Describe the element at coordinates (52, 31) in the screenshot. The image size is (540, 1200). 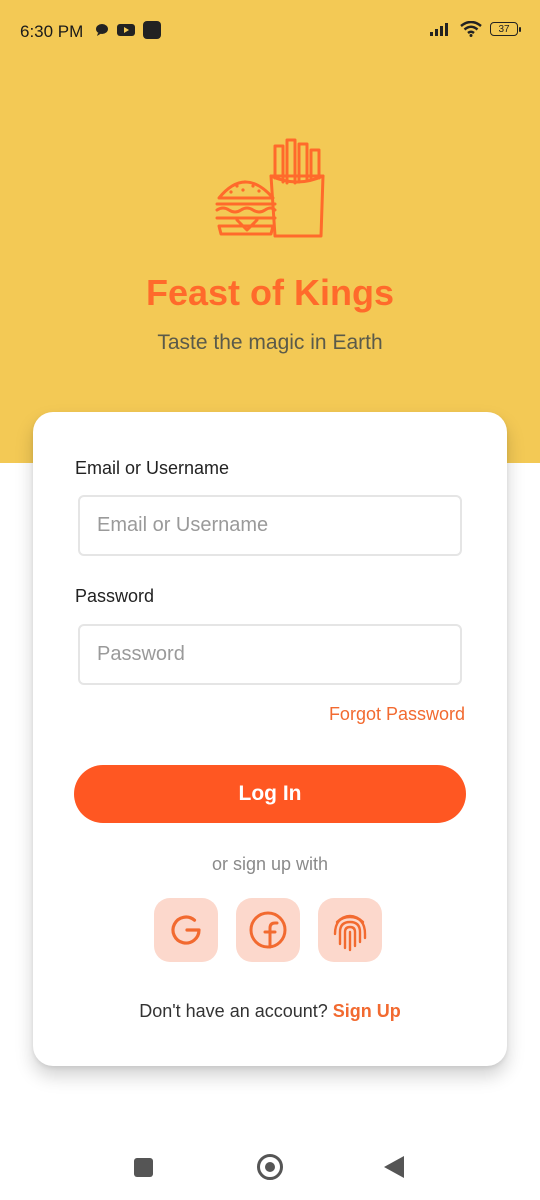
I see `status-time: 6:30 PM` at that location.